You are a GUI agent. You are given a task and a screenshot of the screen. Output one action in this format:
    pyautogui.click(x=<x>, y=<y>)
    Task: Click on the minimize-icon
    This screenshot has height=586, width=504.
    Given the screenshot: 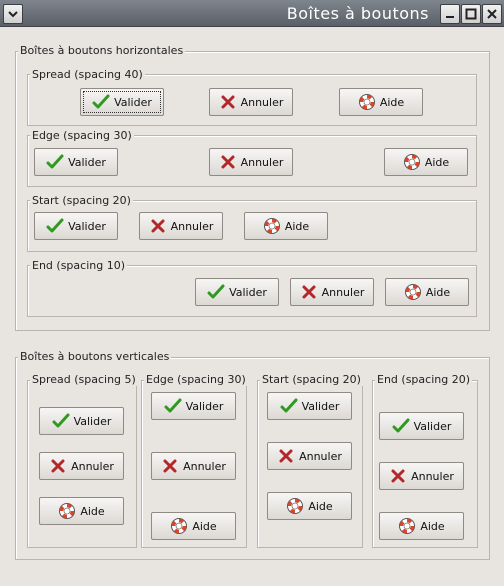 What is the action you would take?
    pyautogui.click(x=450, y=17)
    